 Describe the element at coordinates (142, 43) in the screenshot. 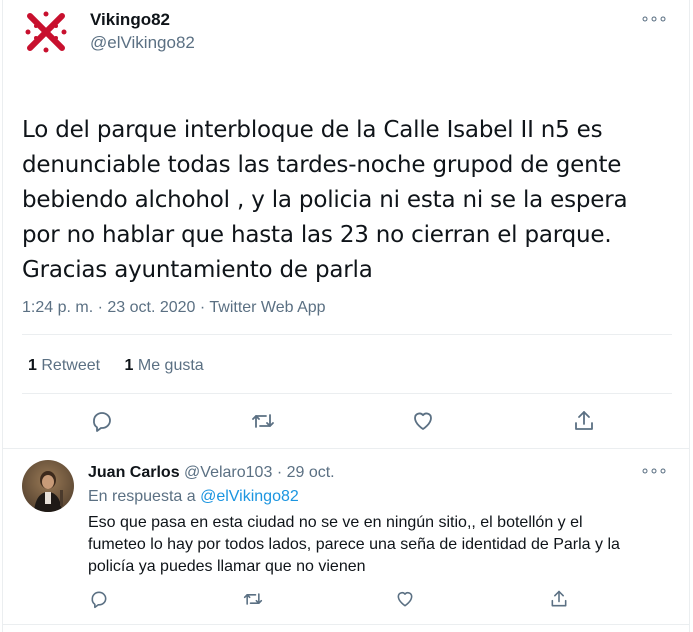

I see `author-handle: @elVikingo82` at that location.